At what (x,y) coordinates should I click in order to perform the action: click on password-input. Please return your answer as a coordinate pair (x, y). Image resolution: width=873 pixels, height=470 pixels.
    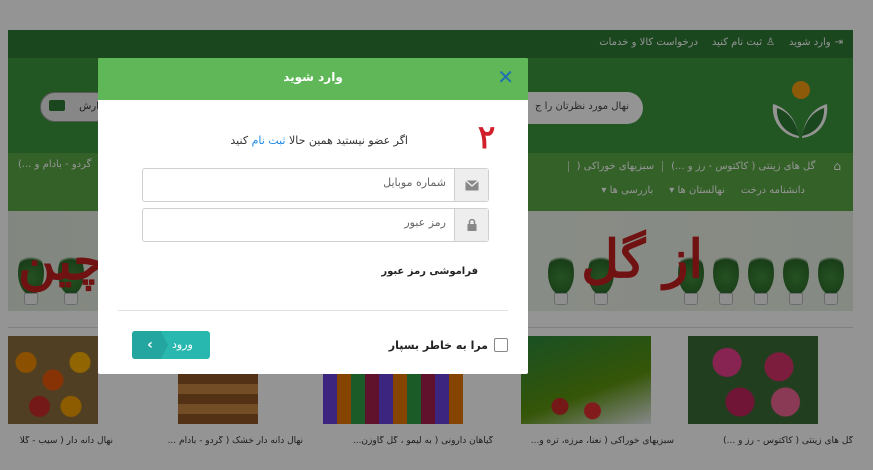
    Looking at the image, I should click on (306, 222).